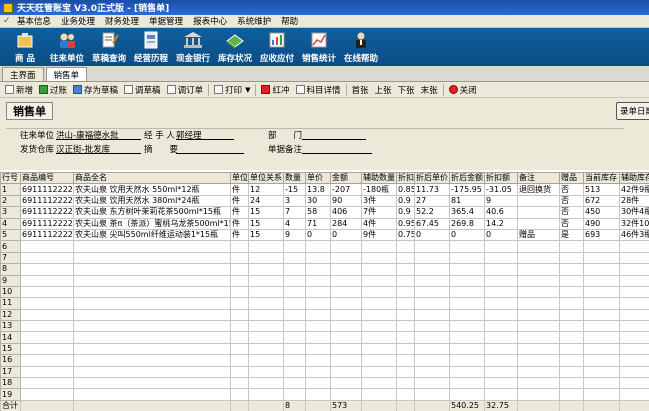 The height and width of the screenshot is (411, 649). What do you see at coordinates (142, 90) in the screenshot?
I see `load-draft-button: 调草稿` at bounding box center [142, 90].